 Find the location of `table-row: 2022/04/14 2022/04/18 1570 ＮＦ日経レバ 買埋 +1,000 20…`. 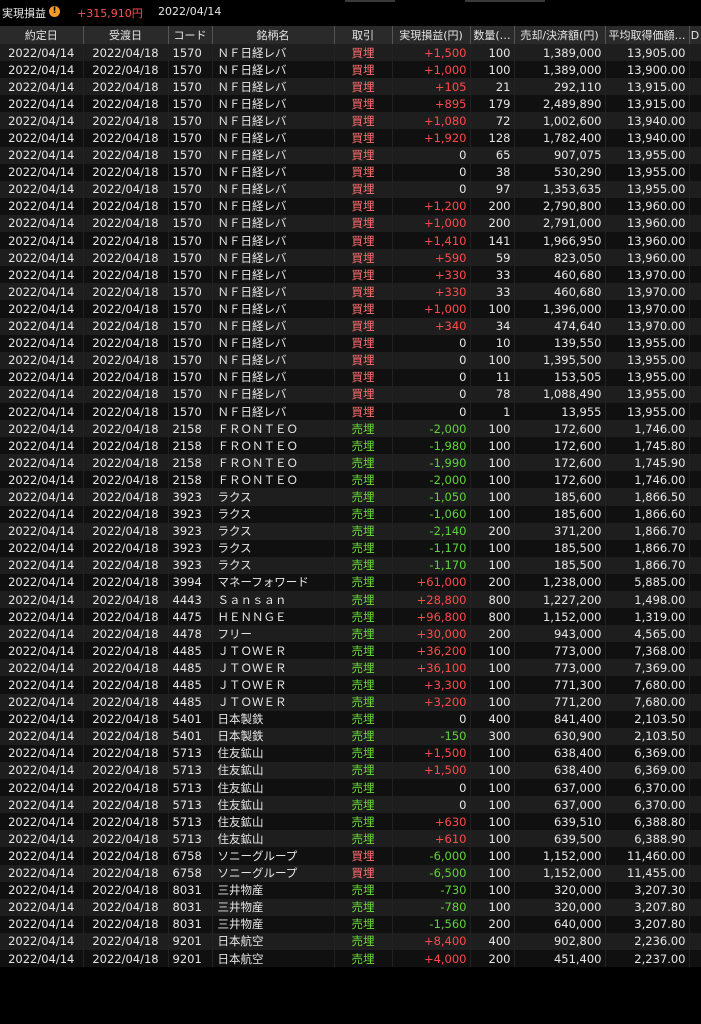

table-row: 2022/04/14 2022/04/18 1570 ＮＦ日経レバ 買埋 +1,000 20… is located at coordinates (350, 223).